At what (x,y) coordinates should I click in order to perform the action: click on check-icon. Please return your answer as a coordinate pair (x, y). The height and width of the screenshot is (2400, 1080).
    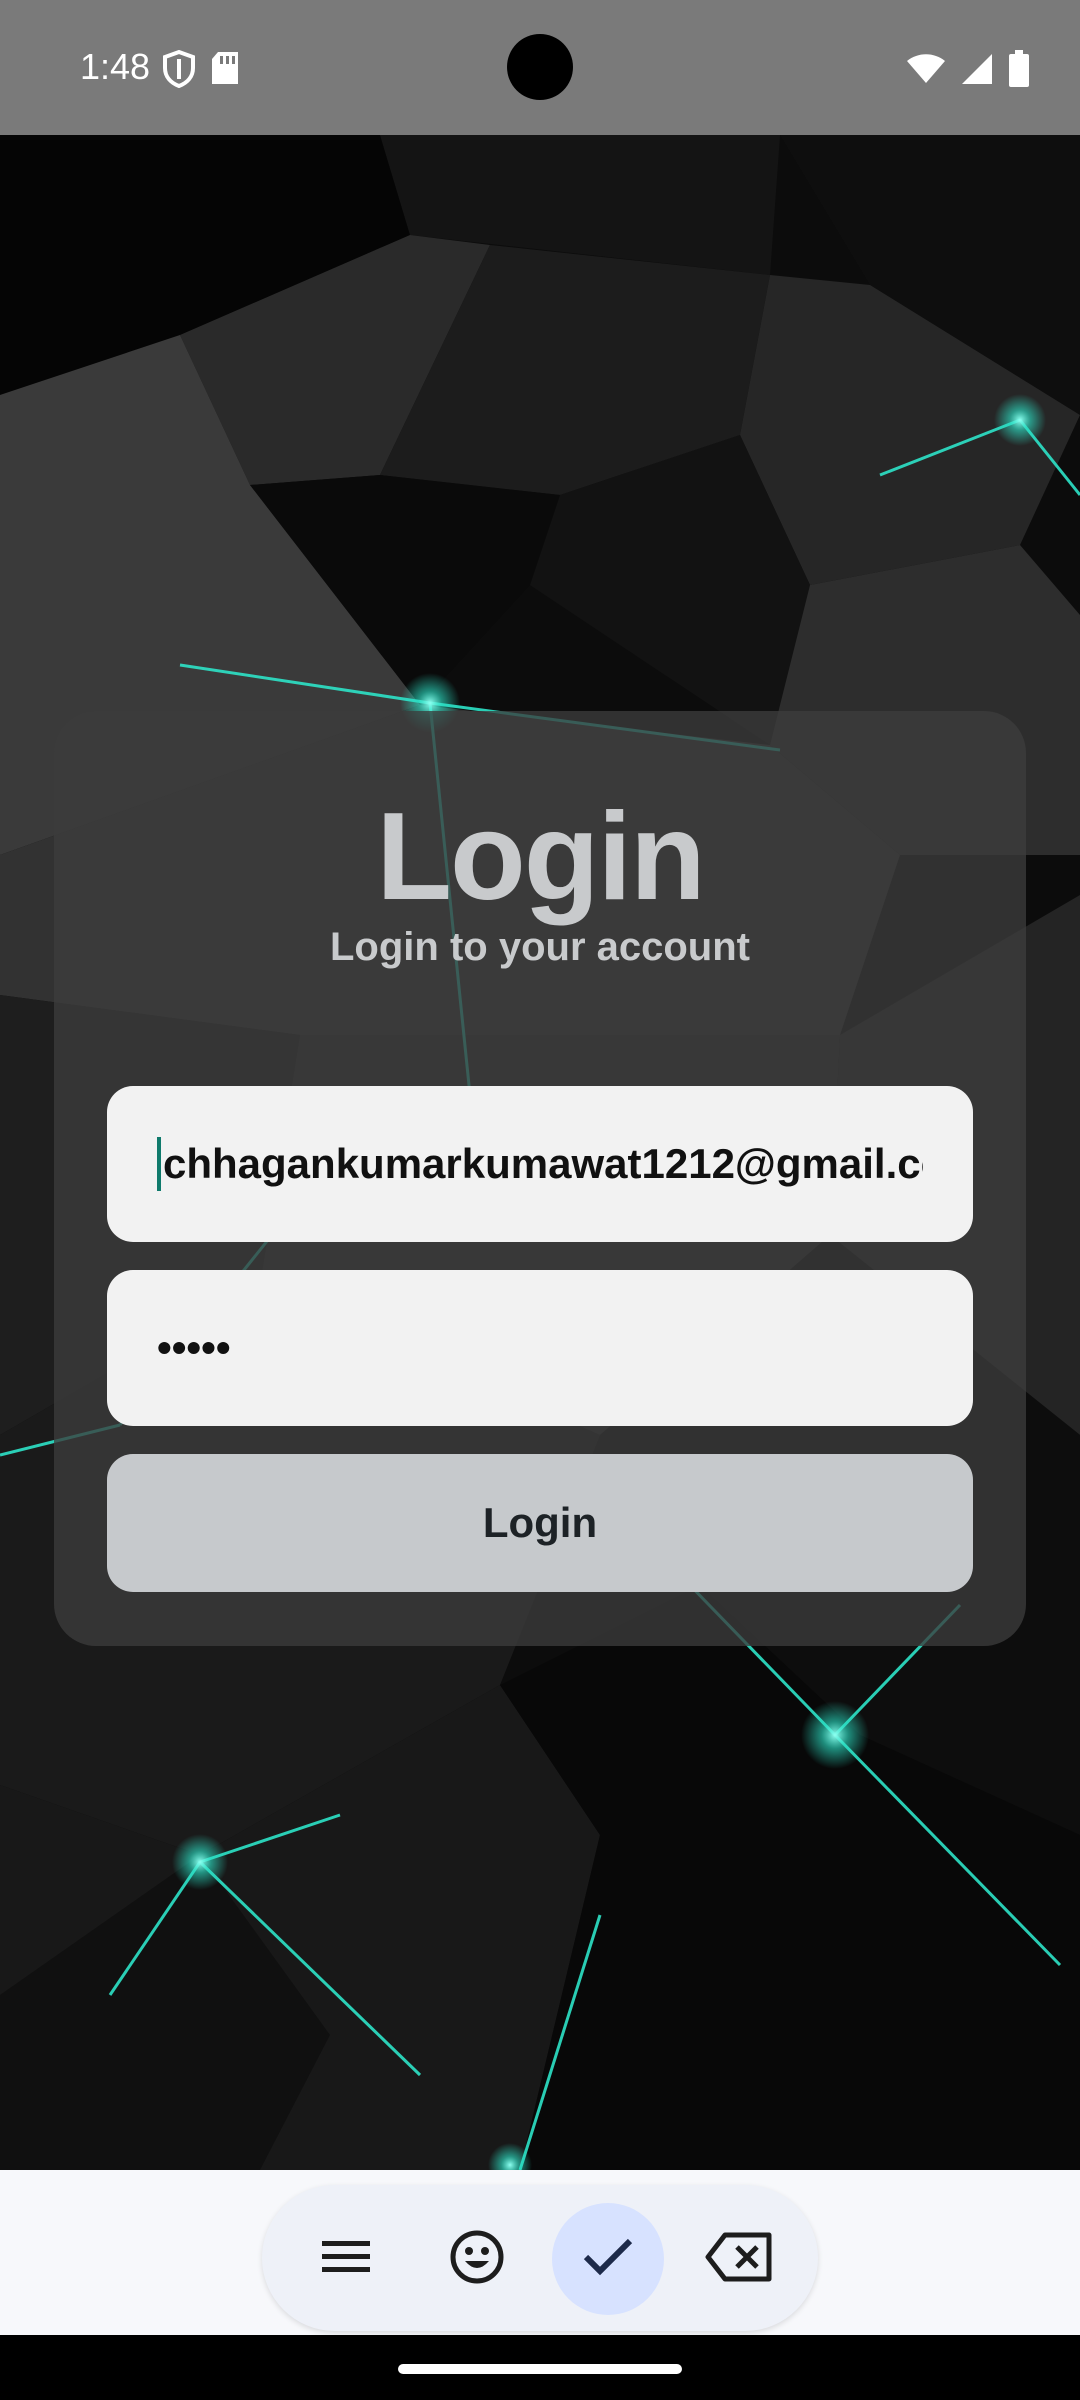
    Looking at the image, I should click on (608, 2259).